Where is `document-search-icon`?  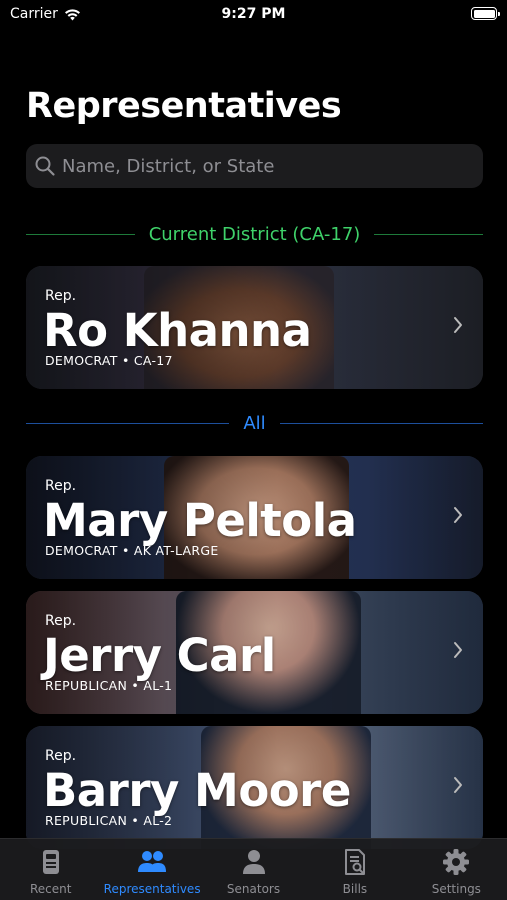
document-search-icon is located at coordinates (354, 862).